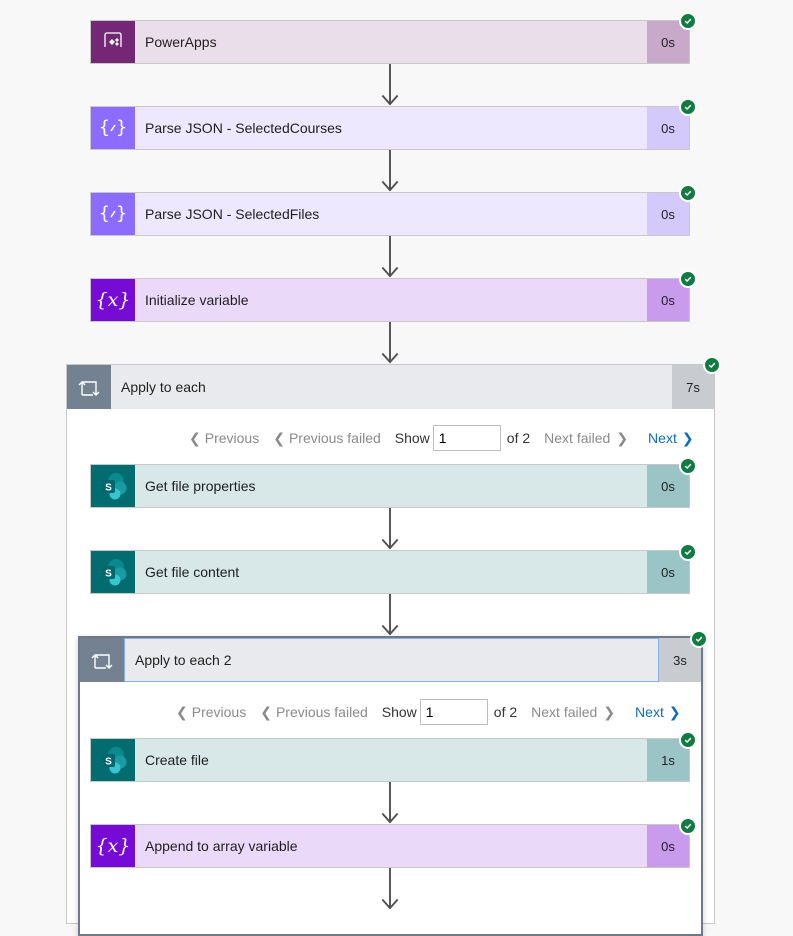 This screenshot has width=793, height=936. Describe the element at coordinates (113, 42) in the screenshot. I see `powerapps-icon` at that location.